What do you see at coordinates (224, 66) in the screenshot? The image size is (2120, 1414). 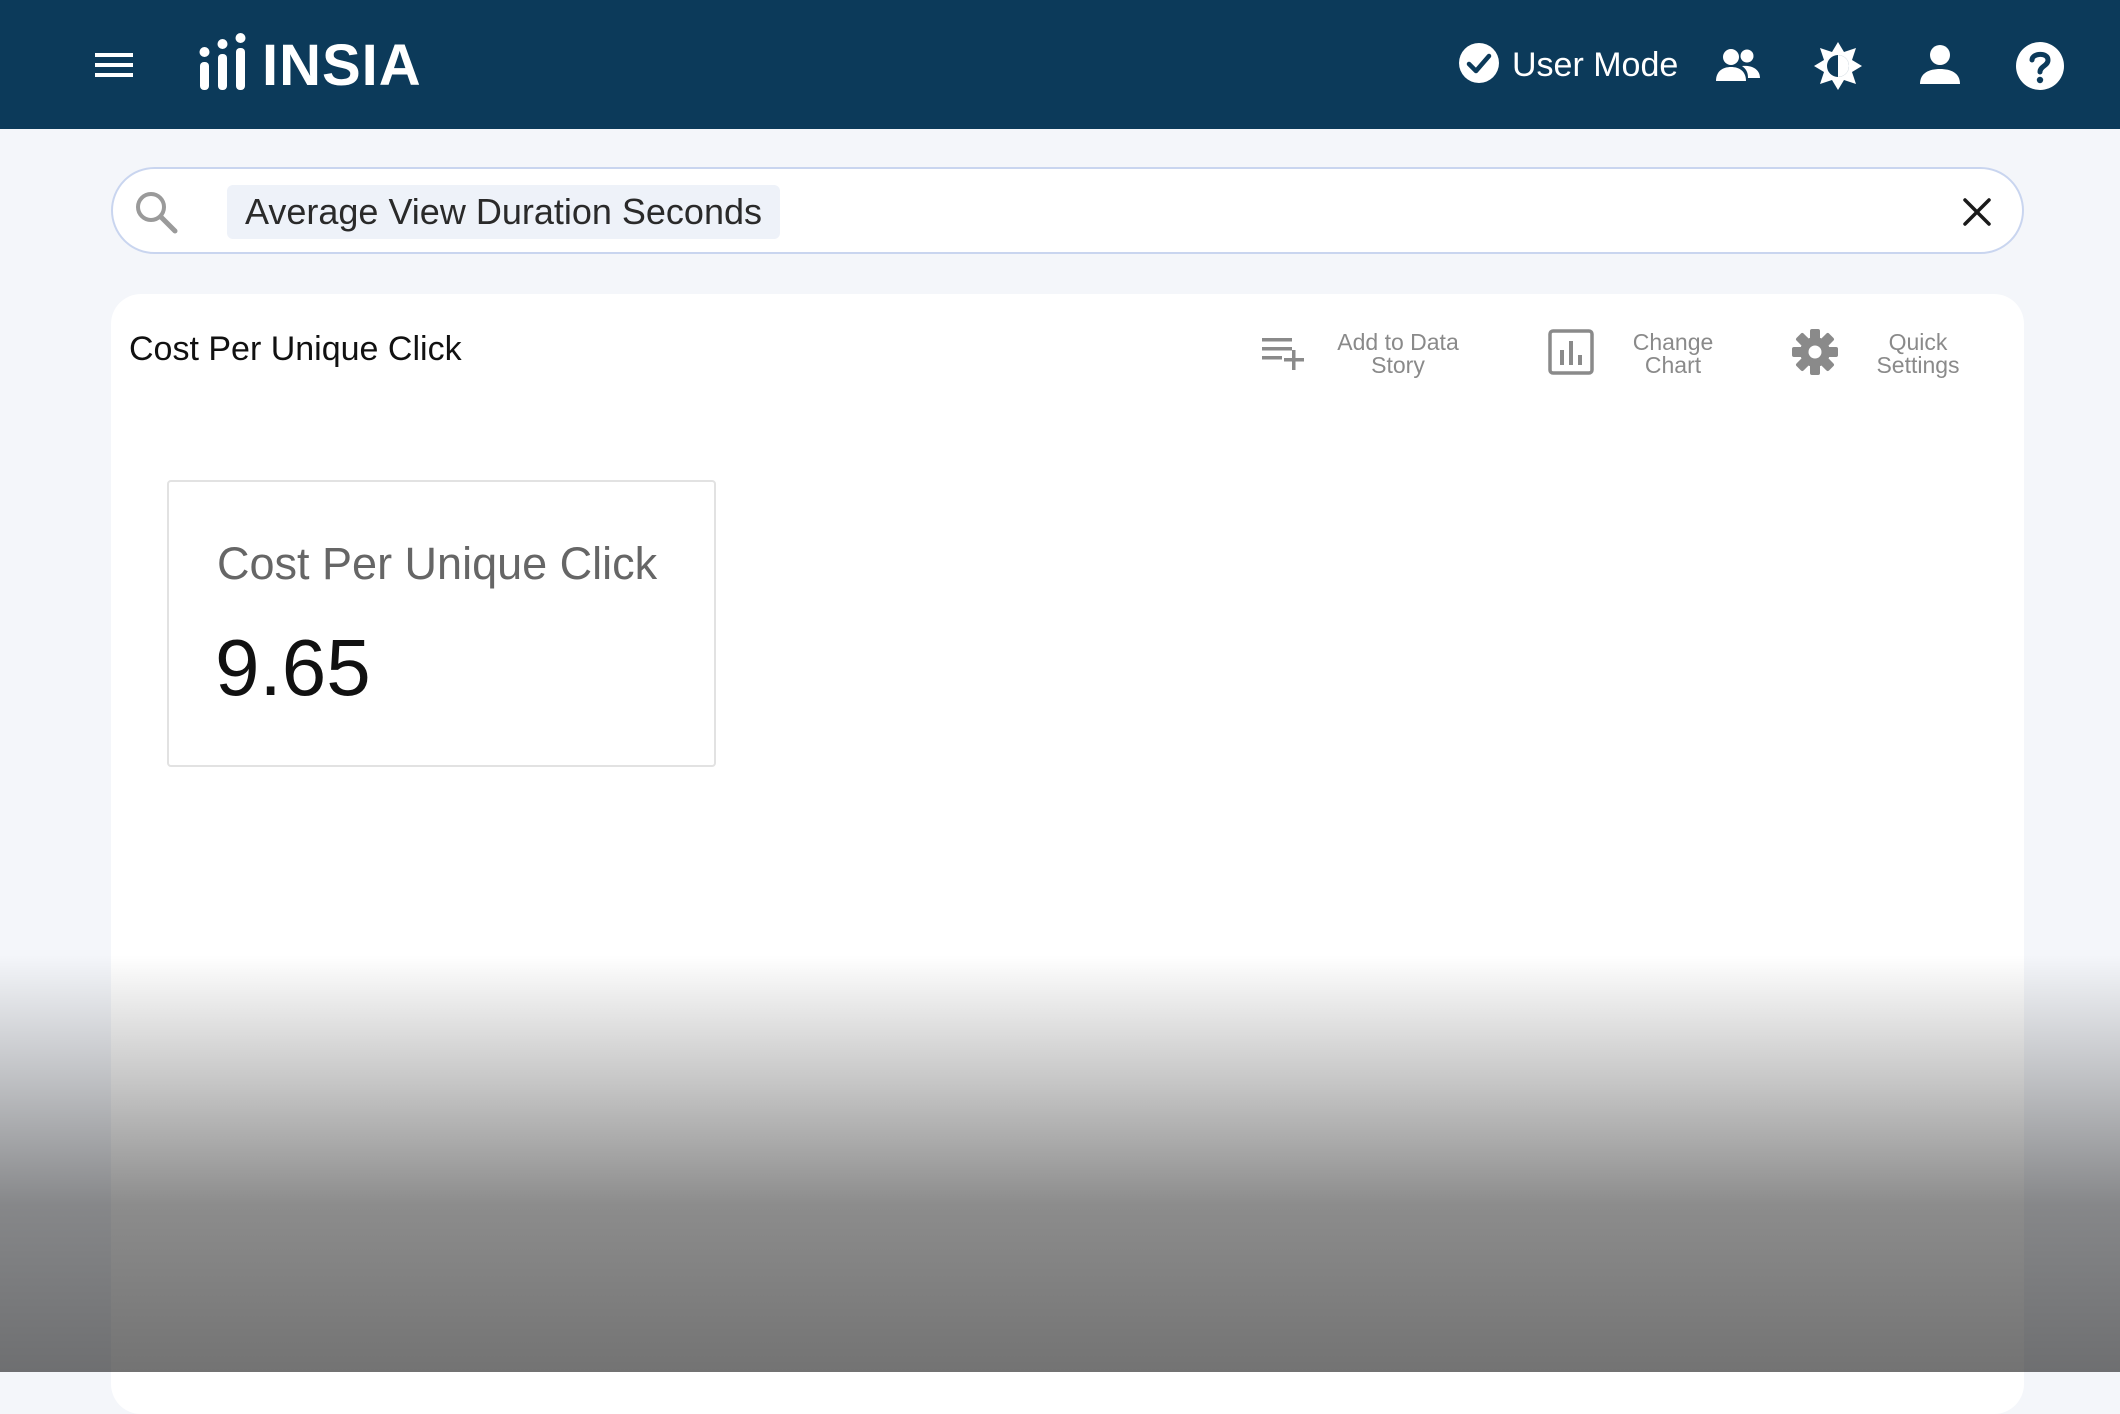 I see `insia-bars-logo-icon` at bounding box center [224, 66].